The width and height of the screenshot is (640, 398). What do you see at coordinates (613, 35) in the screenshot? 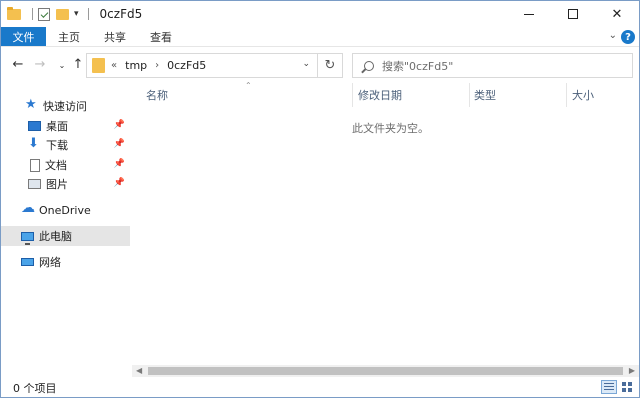
I see `expand-ribbon-icon: ⌄` at bounding box center [613, 35].